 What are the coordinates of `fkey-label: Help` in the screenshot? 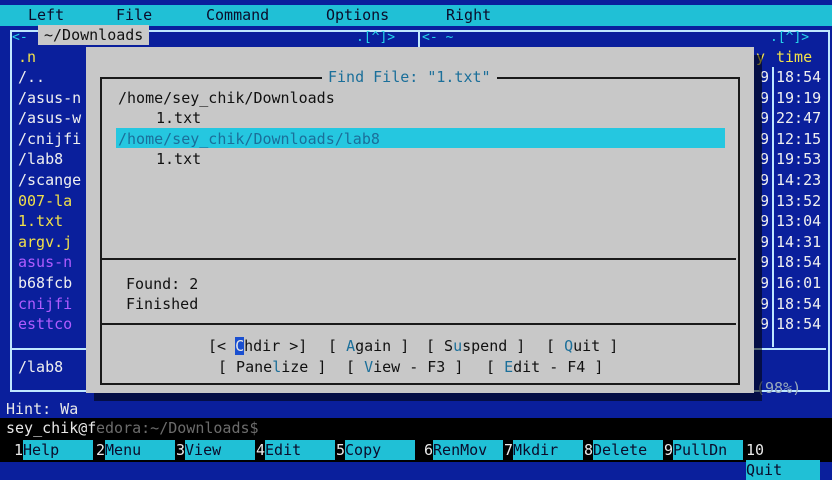 It's located at (58, 450).